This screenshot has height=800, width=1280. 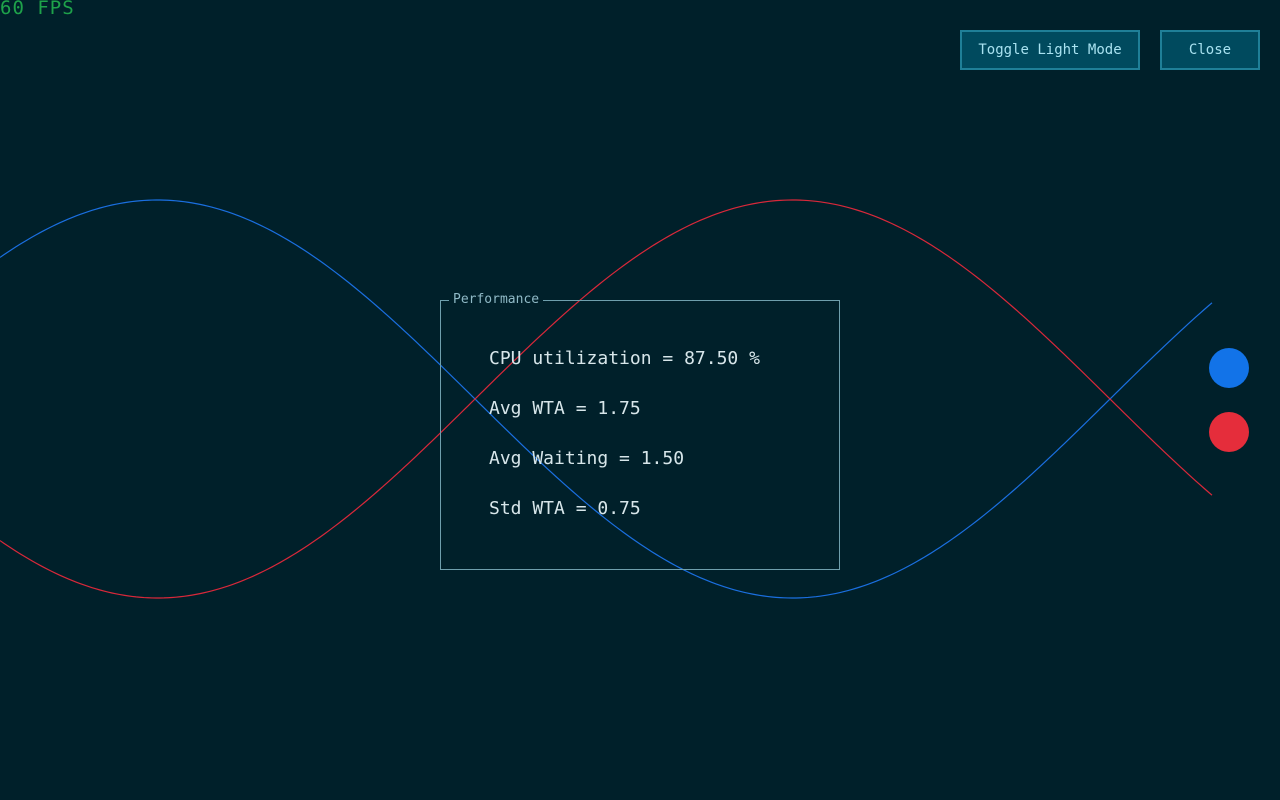 I want to click on blue-dot, so click(x=1229, y=368).